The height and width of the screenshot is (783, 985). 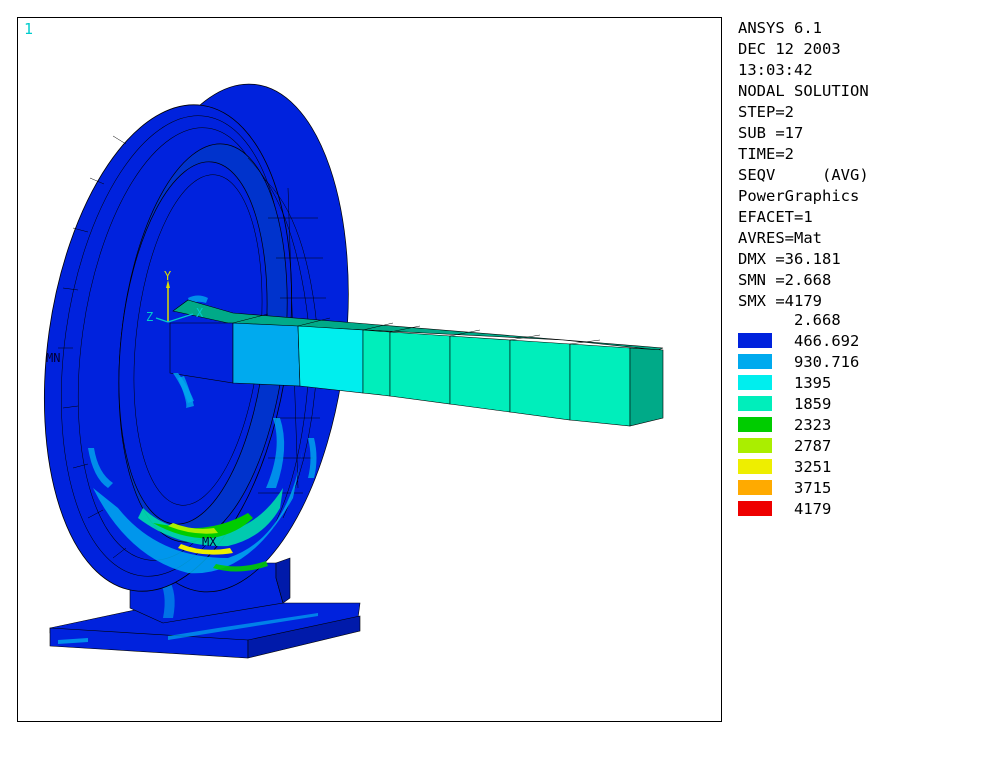 I want to click on info-line: SUB =17, so click(x=771, y=133).